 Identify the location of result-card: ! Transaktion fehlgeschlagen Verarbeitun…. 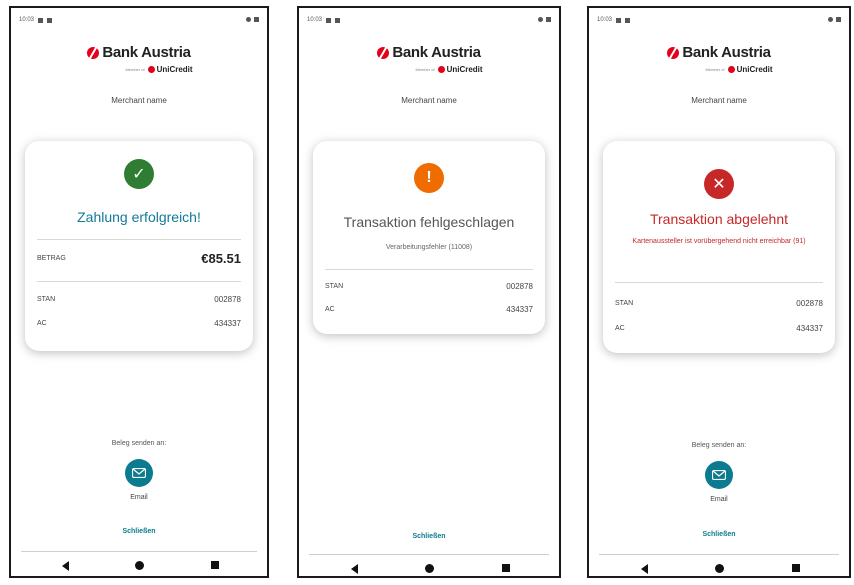
(429, 237).